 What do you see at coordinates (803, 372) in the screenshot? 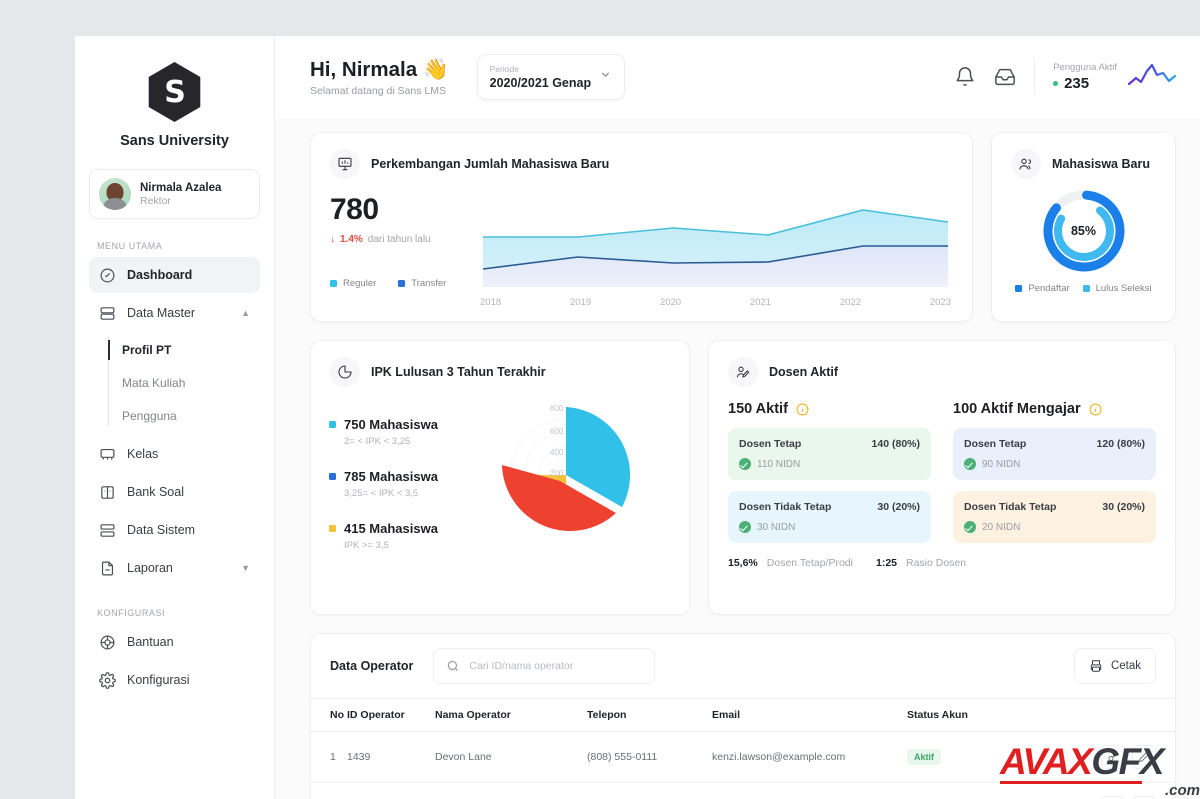
I see `card-title: Dosen Aktif` at bounding box center [803, 372].